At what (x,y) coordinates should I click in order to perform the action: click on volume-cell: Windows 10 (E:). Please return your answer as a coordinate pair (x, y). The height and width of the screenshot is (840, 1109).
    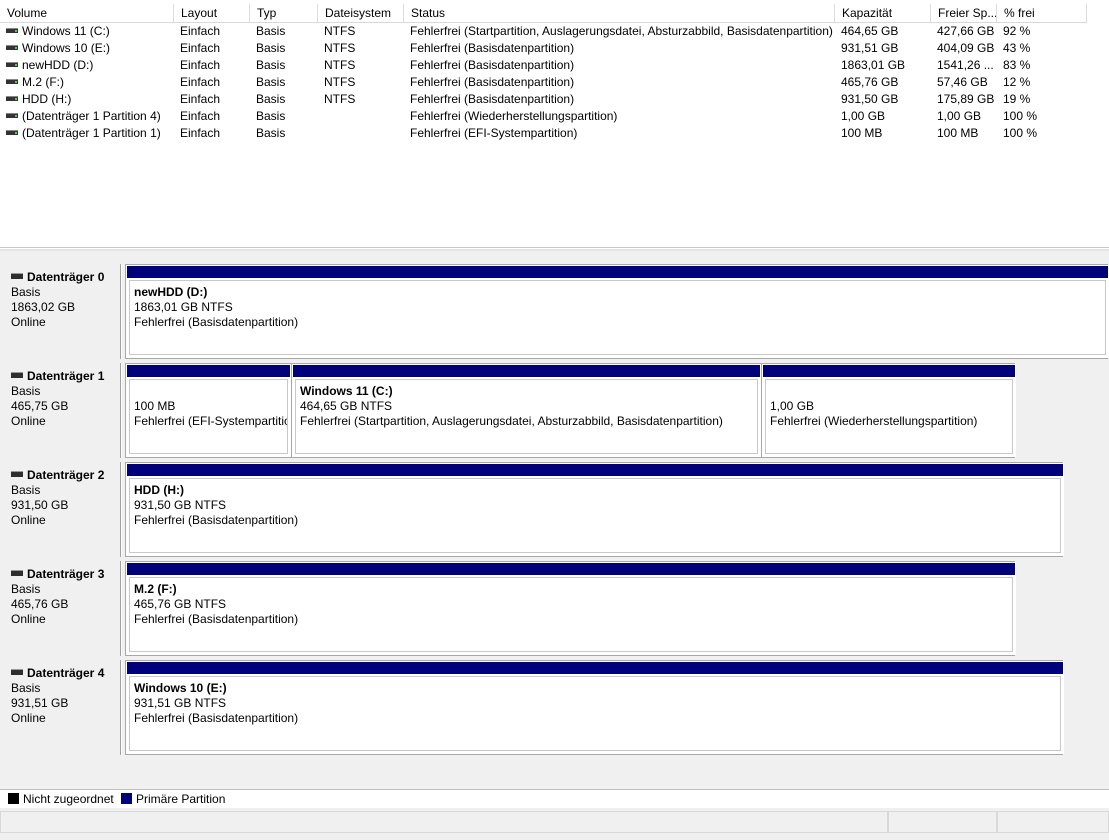
    Looking at the image, I should click on (87, 48).